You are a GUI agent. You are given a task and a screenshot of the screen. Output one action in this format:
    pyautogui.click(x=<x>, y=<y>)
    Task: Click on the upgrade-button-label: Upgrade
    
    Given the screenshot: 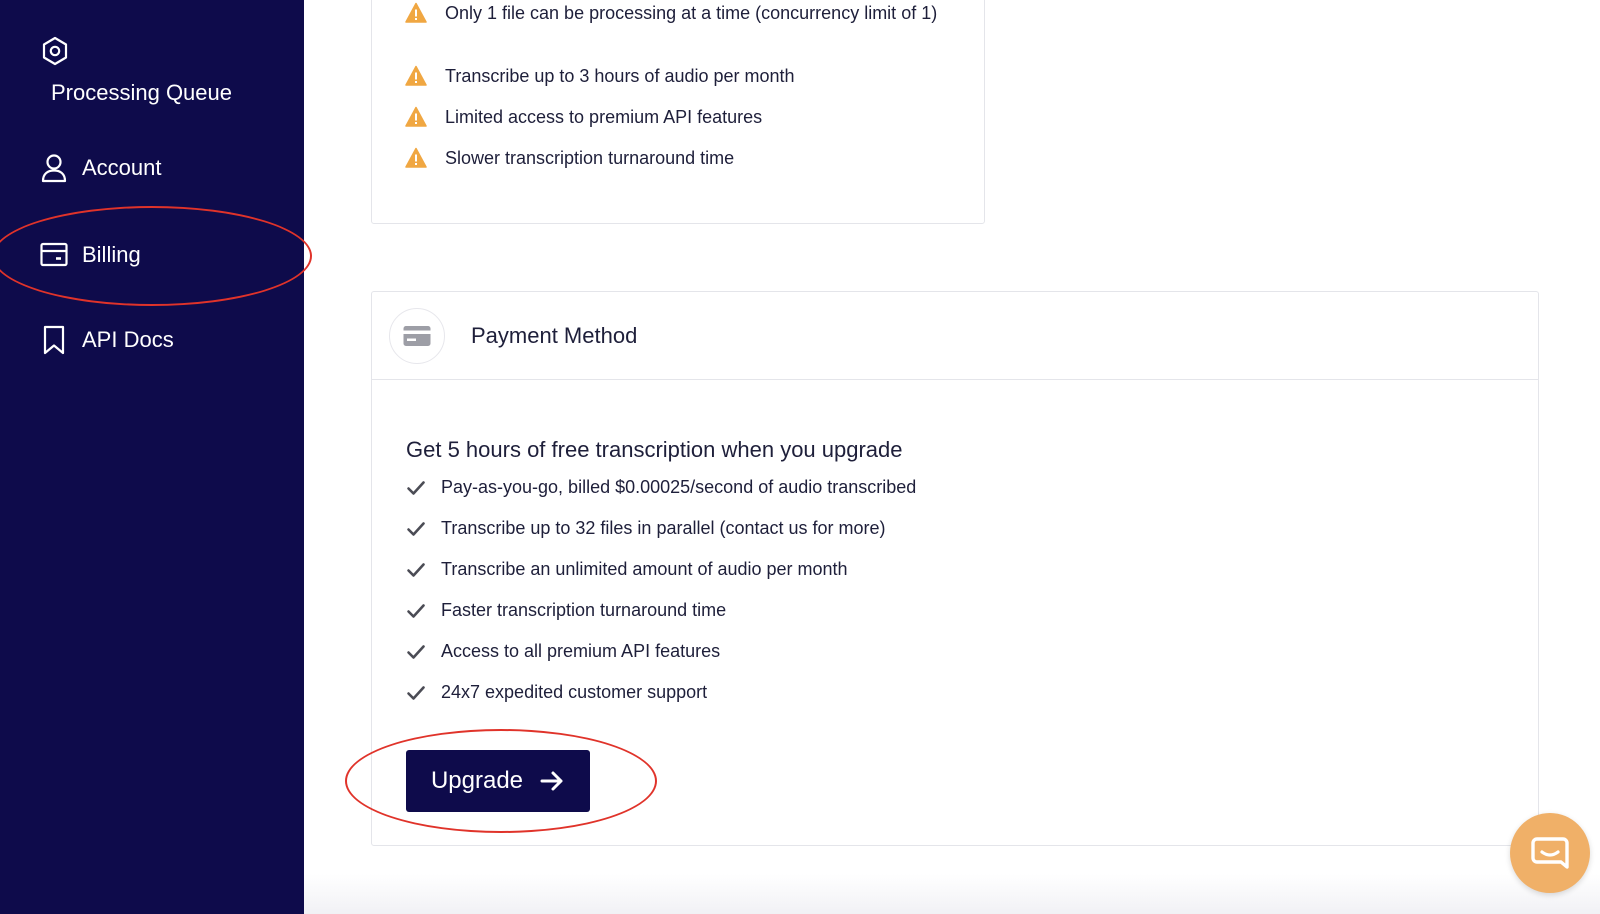 What is the action you would take?
    pyautogui.click(x=477, y=780)
    